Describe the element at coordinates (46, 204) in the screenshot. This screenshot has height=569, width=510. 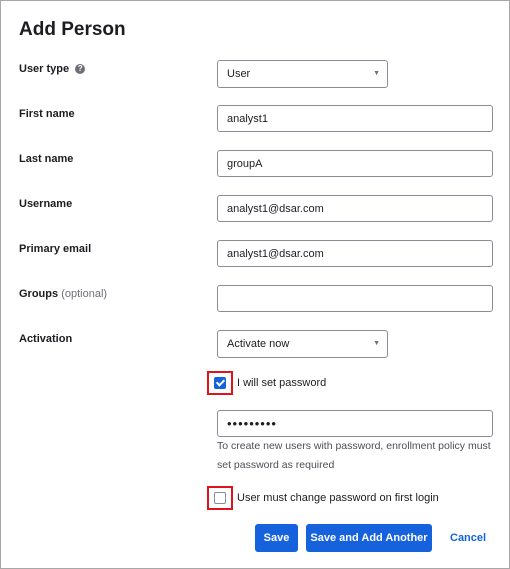
I see `username-label: Username` at that location.